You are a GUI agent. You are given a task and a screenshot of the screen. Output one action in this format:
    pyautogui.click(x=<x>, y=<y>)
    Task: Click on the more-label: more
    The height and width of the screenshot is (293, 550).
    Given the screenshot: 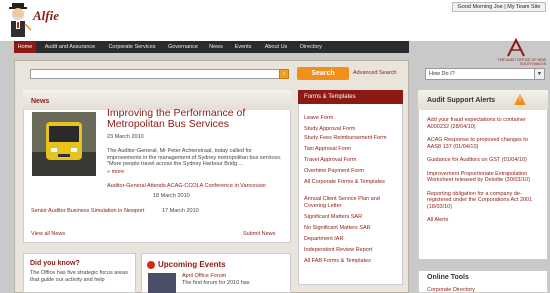 What is the action you would take?
    pyautogui.click(x=118, y=172)
    